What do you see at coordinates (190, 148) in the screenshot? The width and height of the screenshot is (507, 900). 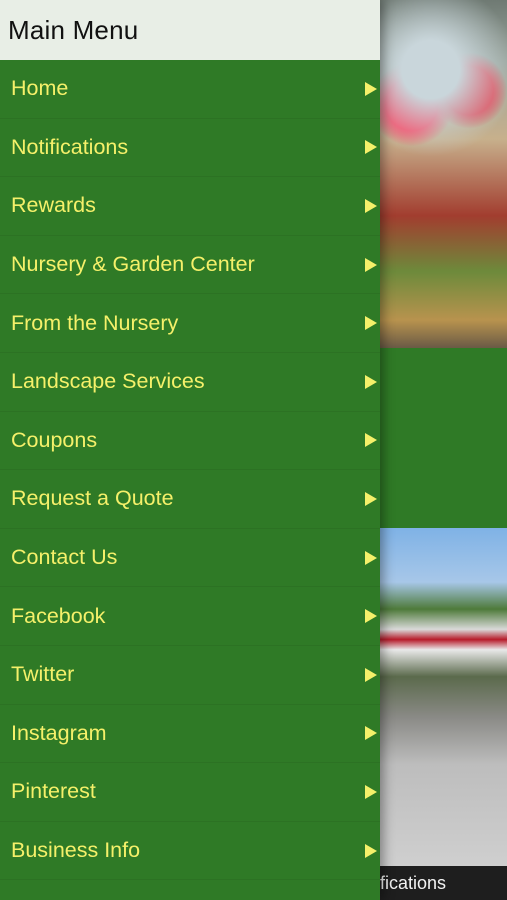 I see `menu-item-notifications: Notifications` at bounding box center [190, 148].